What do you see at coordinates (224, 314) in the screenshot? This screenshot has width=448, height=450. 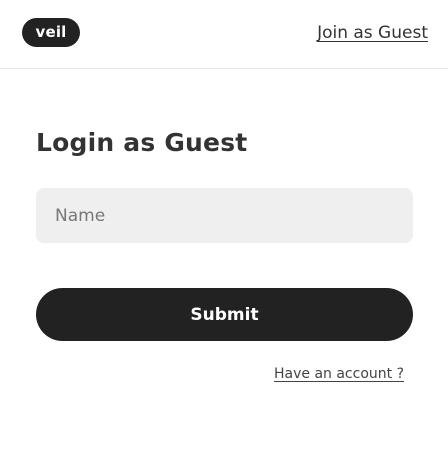 I see `submit-button: Submit` at bounding box center [224, 314].